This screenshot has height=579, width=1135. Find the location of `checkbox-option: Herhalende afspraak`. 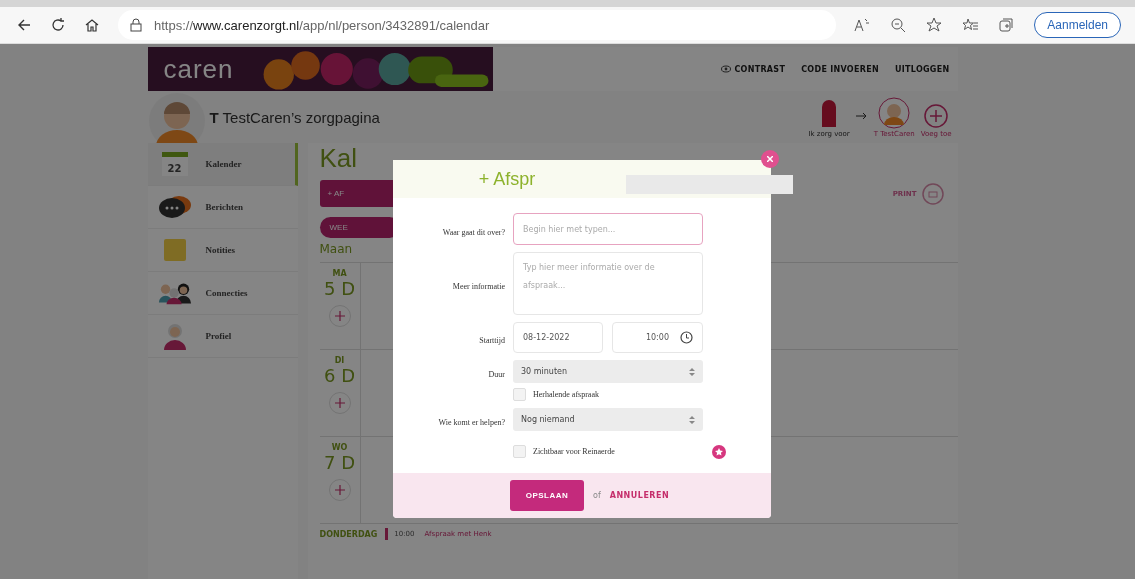

checkbox-option: Herhalende afspraak is located at coordinates (556, 394).